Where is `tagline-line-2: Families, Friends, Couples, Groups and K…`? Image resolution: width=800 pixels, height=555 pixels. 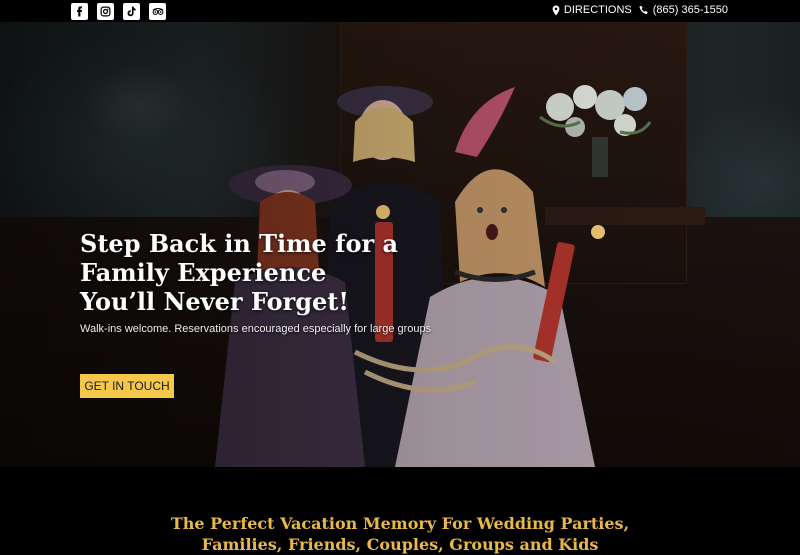 tagline-line-2: Families, Friends, Couples, Groups and K… is located at coordinates (400, 544).